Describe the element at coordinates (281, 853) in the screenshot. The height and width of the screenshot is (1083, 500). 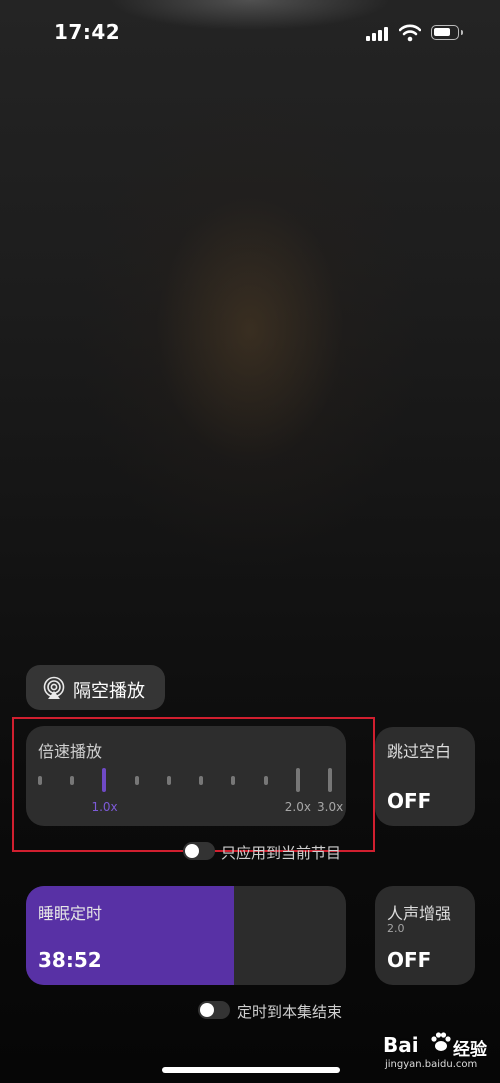
I see `apply-current-label: 只应用到当前节目` at that location.